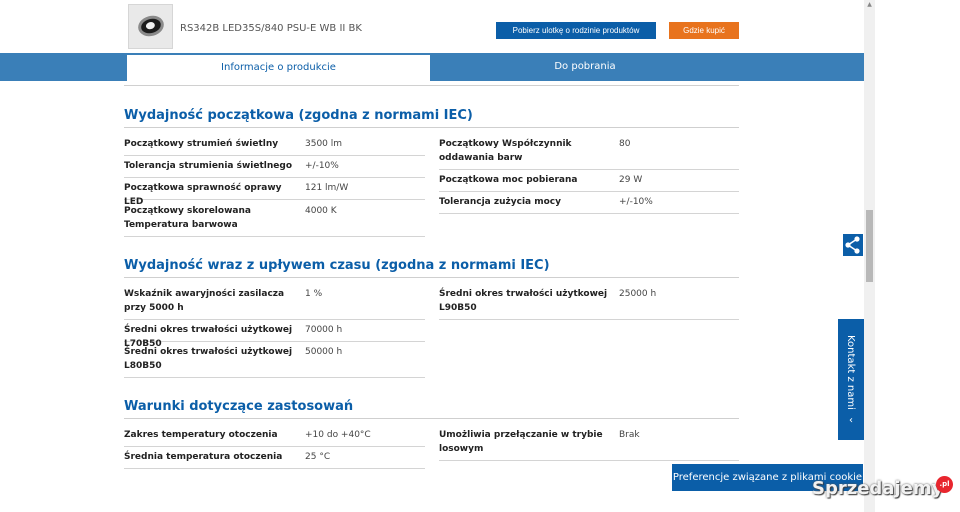 The image size is (960, 512). What do you see at coordinates (625, 144) in the screenshot?
I see `spec-value: 80` at bounding box center [625, 144].